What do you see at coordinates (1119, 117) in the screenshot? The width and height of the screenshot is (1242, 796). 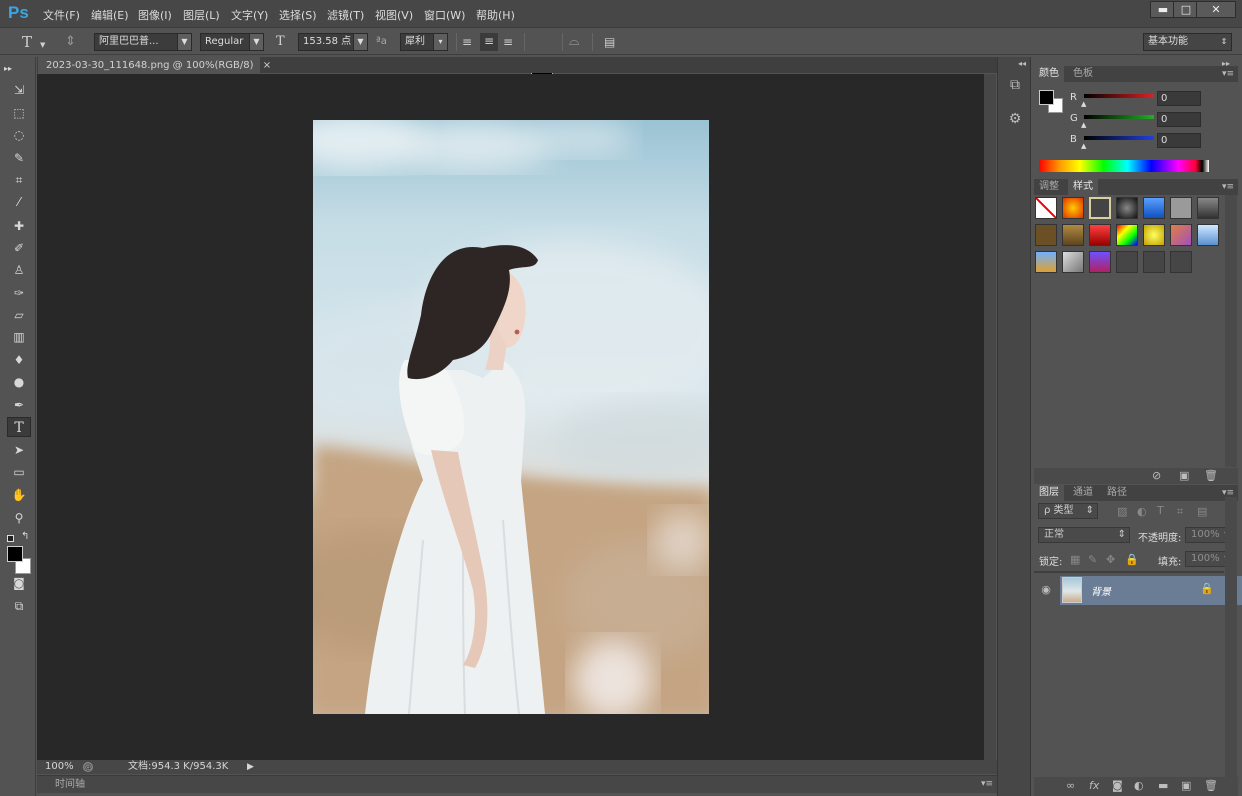 I see `channel-g-slider` at bounding box center [1119, 117].